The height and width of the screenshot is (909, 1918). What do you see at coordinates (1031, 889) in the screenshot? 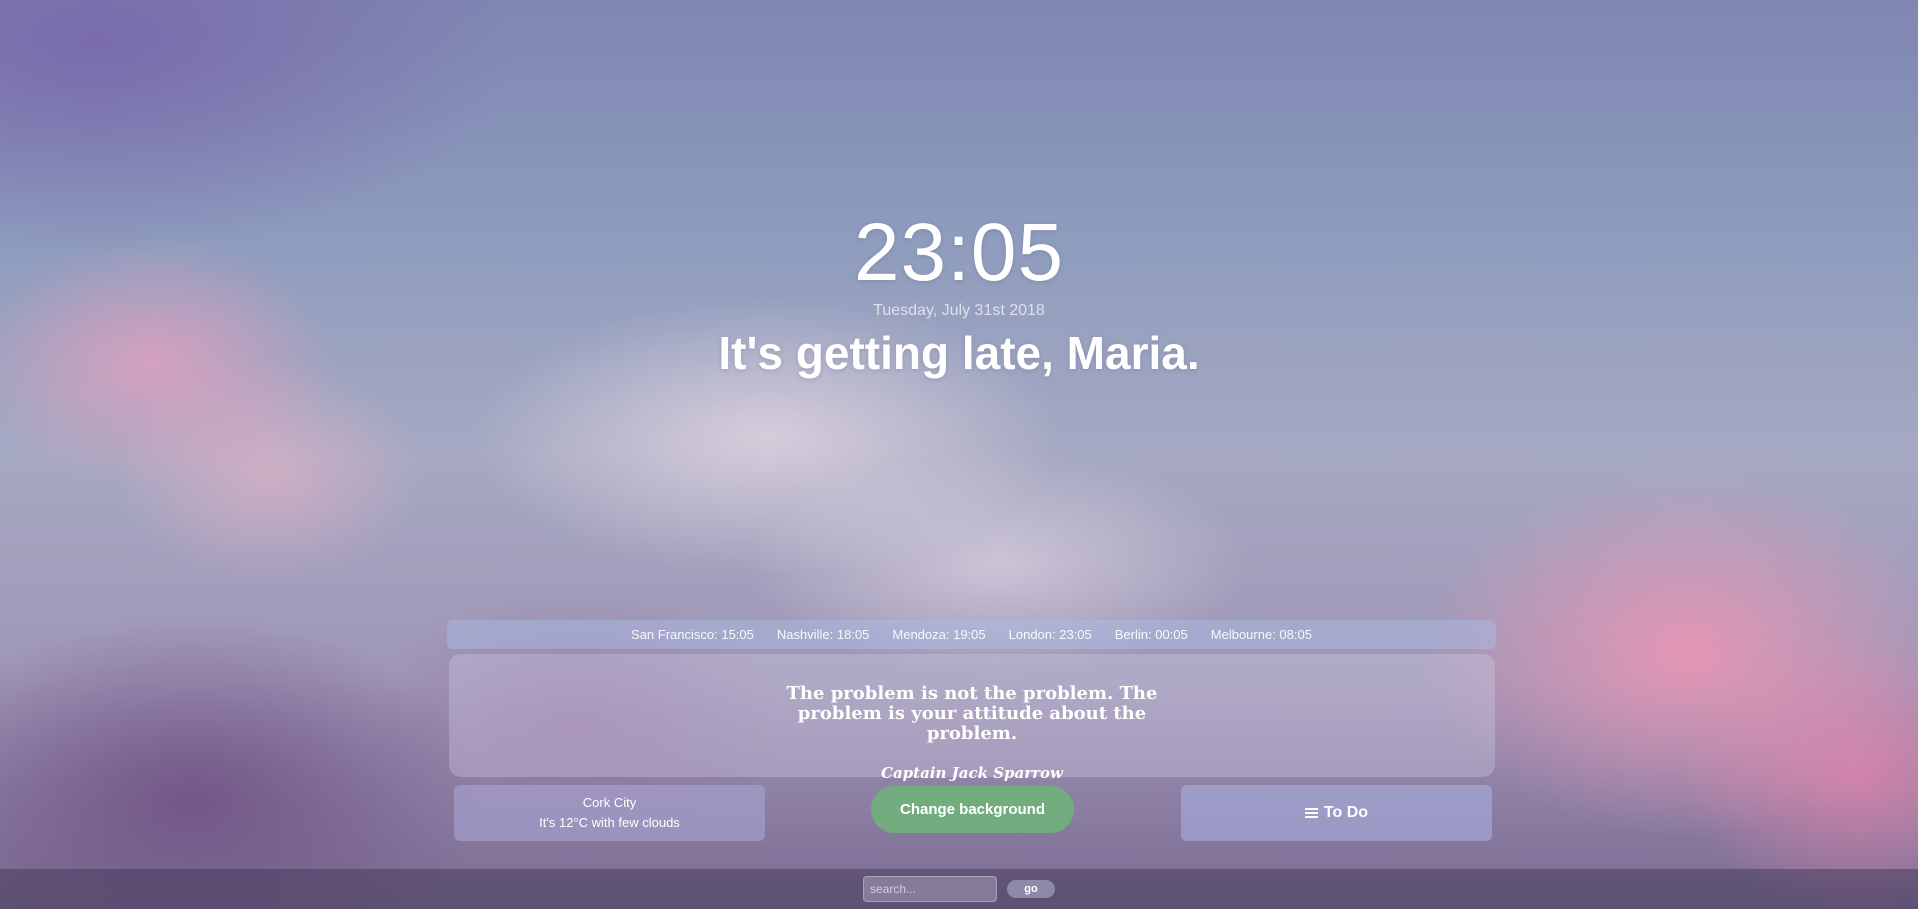
I see `go-button: go` at bounding box center [1031, 889].